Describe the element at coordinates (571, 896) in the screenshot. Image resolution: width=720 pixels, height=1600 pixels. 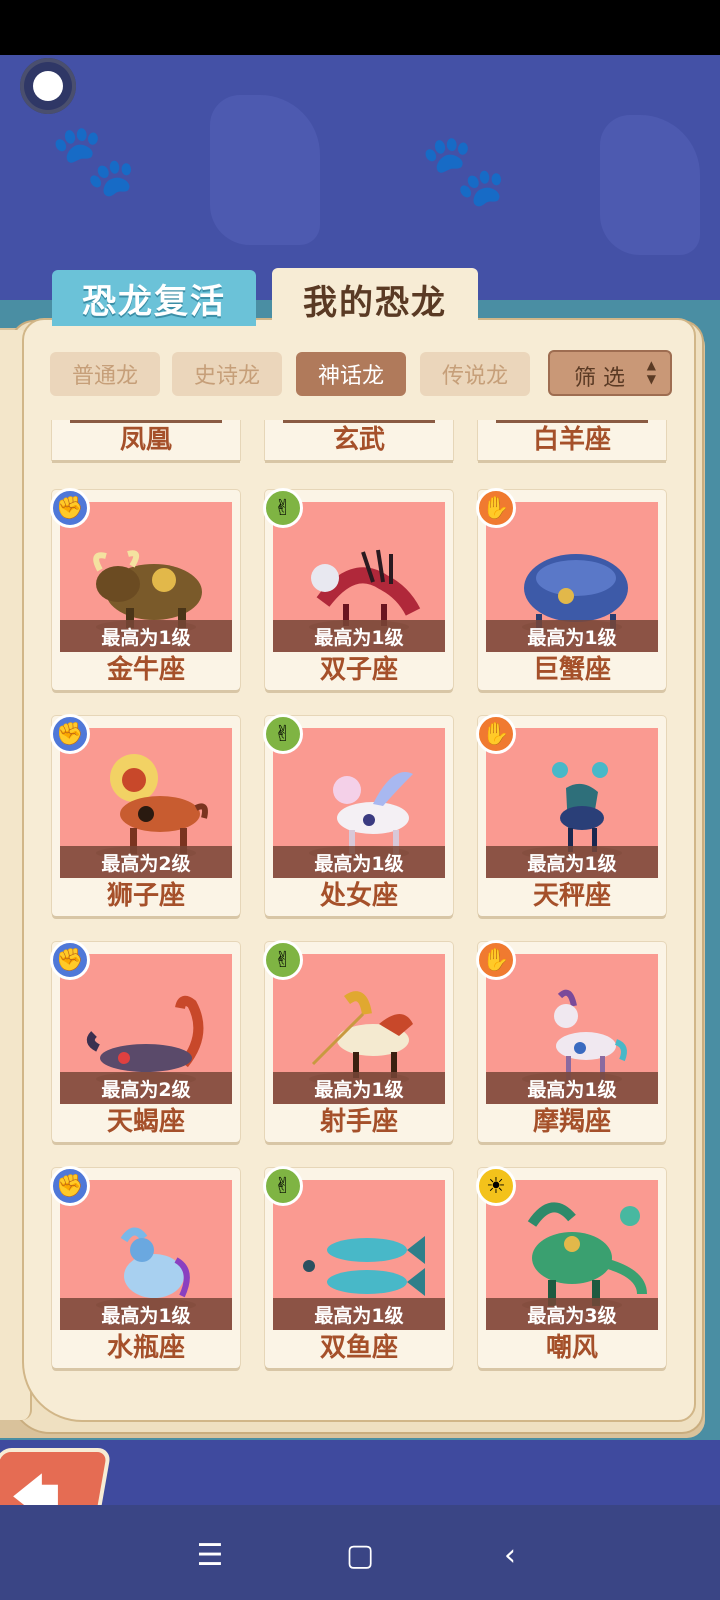
I see `dino-name: 天秤座` at that location.